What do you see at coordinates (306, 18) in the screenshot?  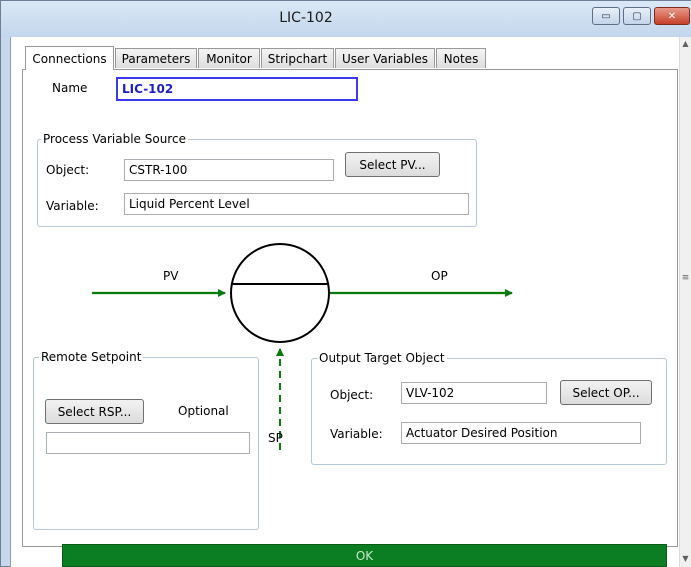 I see `window-title: LIC-102` at bounding box center [306, 18].